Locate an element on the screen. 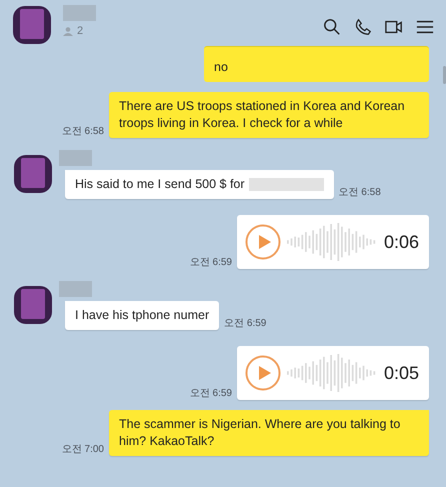  message-text: I have his tphone numer is located at coordinates (142, 315).